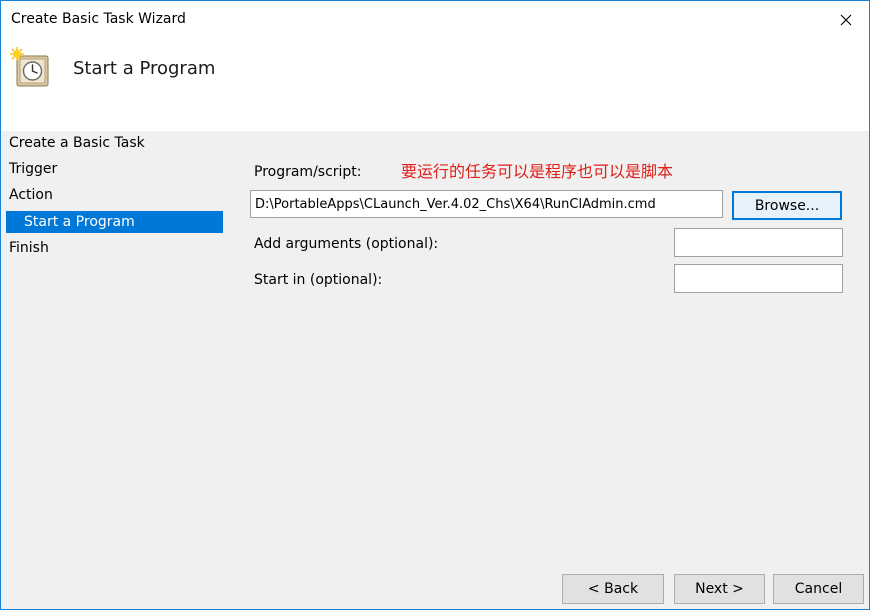 This screenshot has height=610, width=870. Describe the element at coordinates (613, 589) in the screenshot. I see `back-button: < Back` at that location.